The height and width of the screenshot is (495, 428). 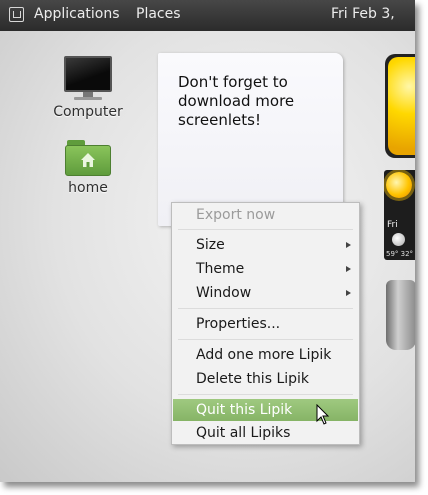 What do you see at coordinates (265, 269) in the screenshot?
I see `menu-item-theme: Theme` at bounding box center [265, 269].